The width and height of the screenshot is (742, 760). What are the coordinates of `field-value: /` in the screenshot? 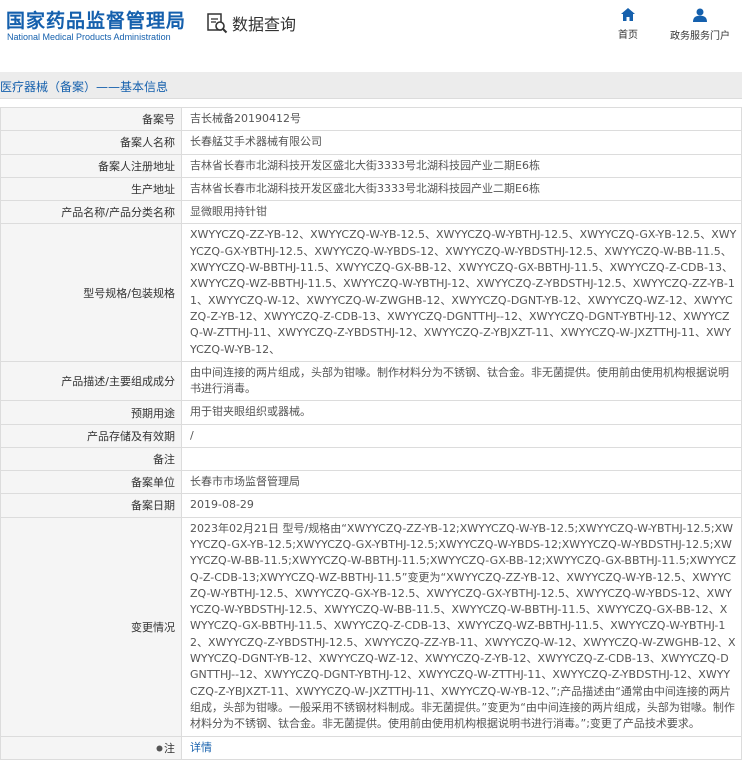 It's located at (461, 436).